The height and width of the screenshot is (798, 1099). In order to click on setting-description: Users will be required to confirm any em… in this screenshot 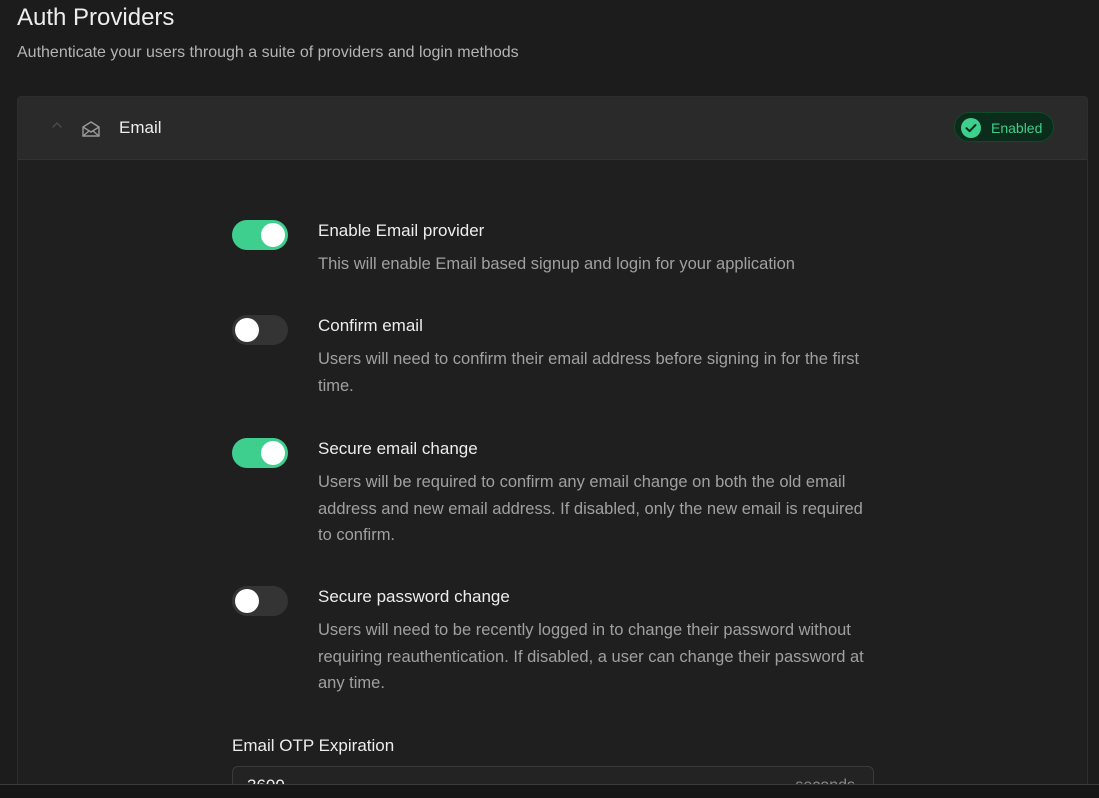, I will do `click(590, 508)`.